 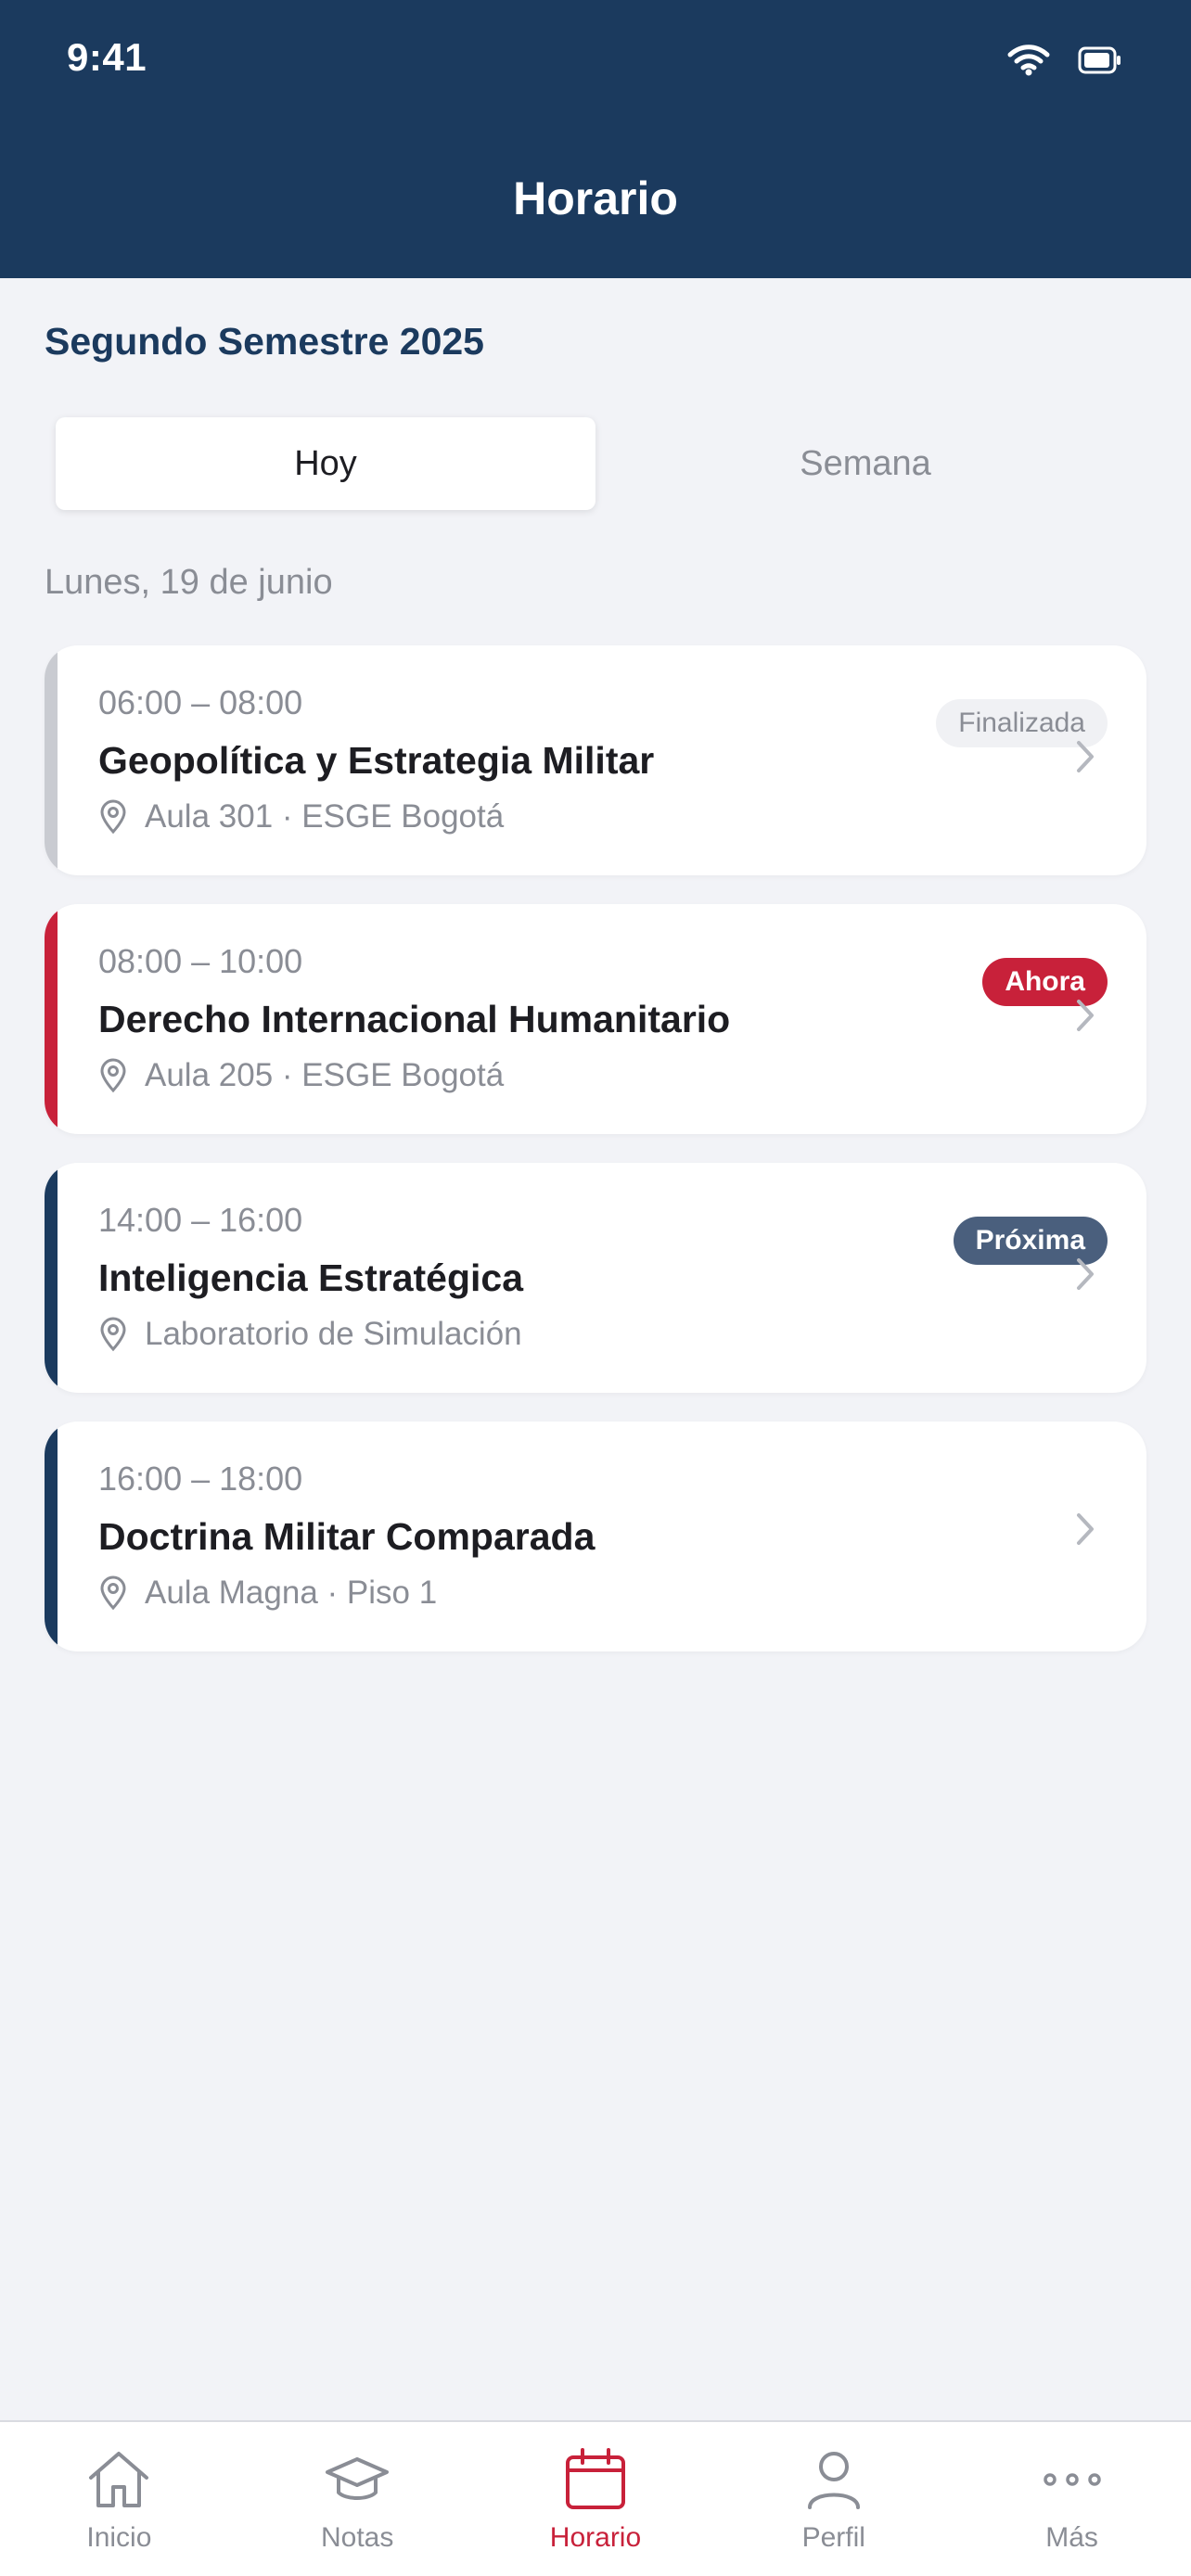 What do you see at coordinates (1099, 60) in the screenshot?
I see `battery-icon` at bounding box center [1099, 60].